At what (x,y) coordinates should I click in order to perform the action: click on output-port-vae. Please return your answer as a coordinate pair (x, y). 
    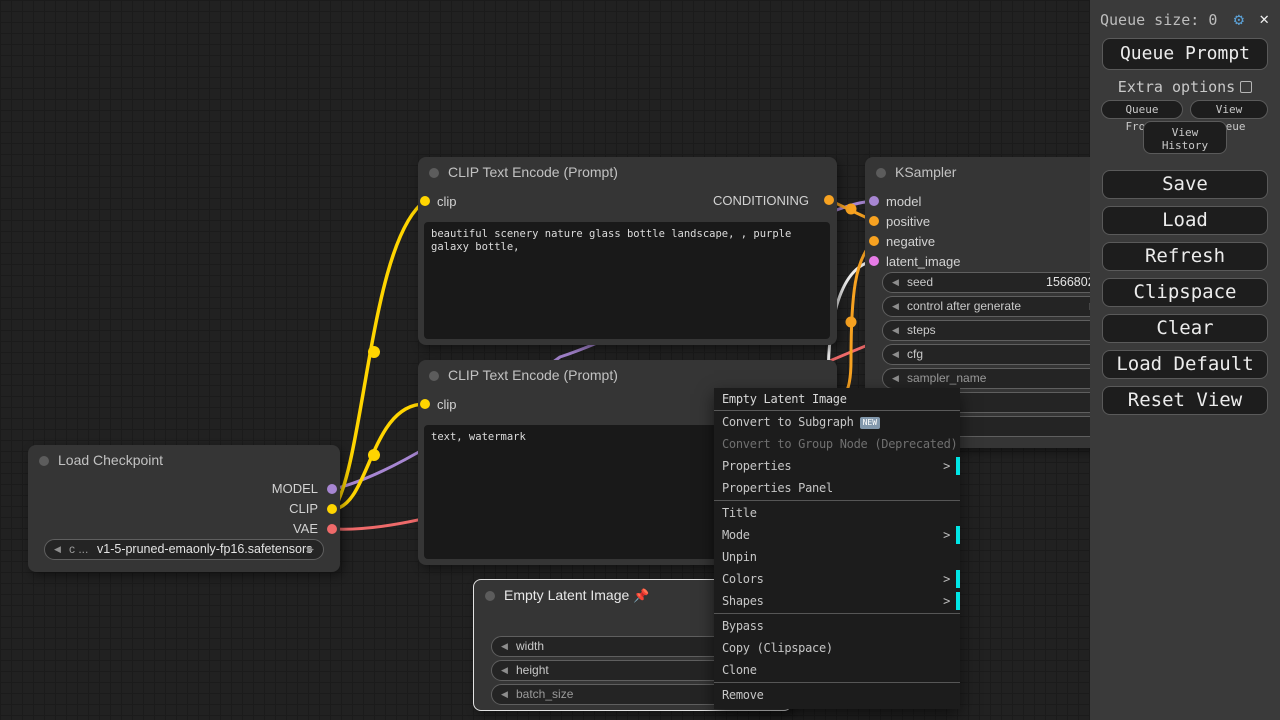
    Looking at the image, I should click on (332, 529).